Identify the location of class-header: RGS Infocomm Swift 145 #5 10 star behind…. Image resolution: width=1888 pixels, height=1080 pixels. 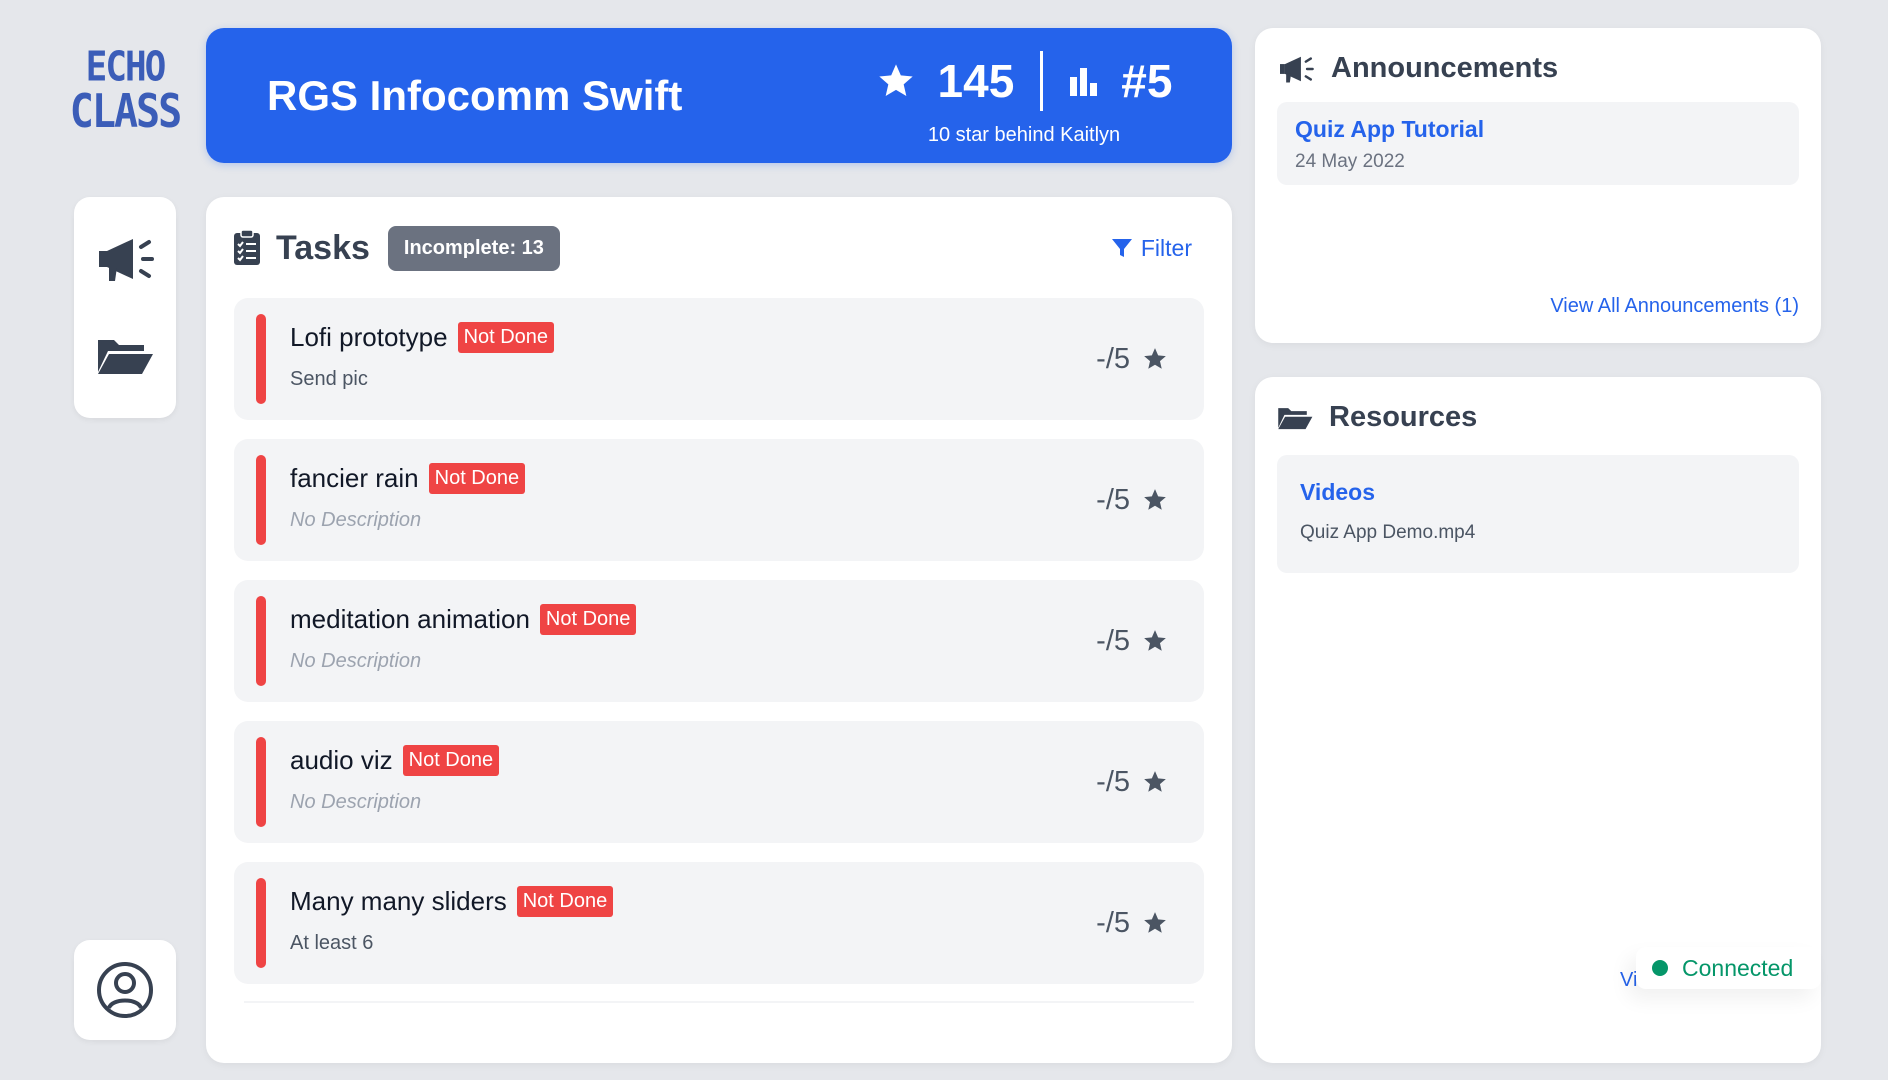
(719, 95).